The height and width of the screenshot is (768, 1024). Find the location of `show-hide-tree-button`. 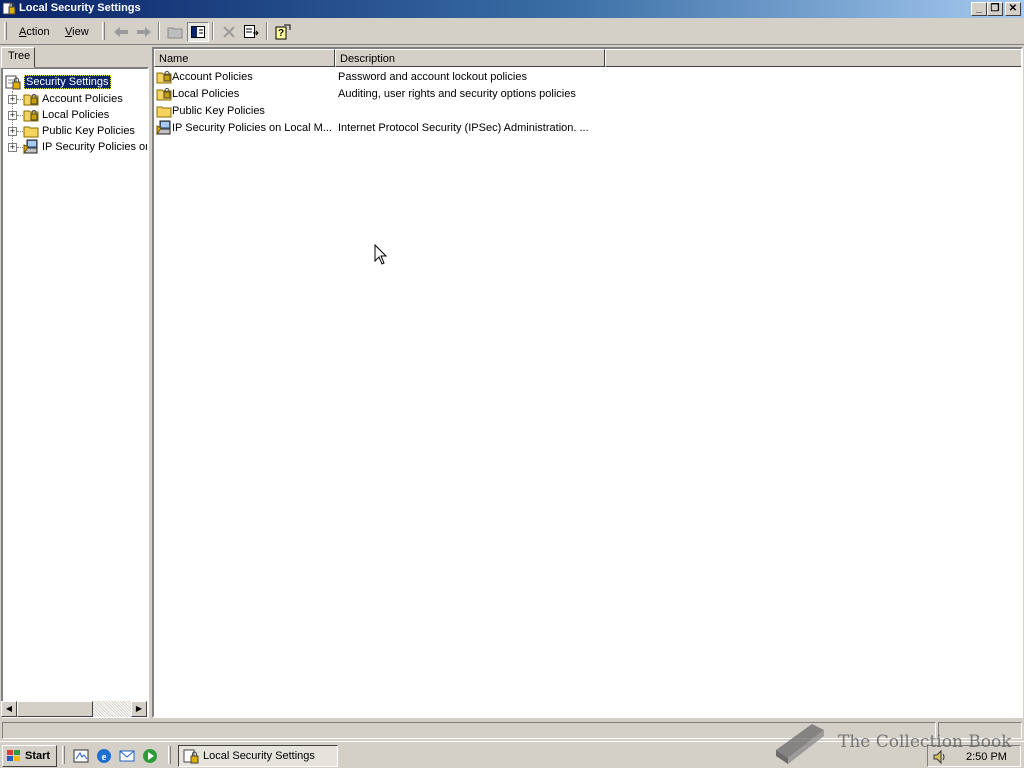

show-hide-tree-button is located at coordinates (198, 32).